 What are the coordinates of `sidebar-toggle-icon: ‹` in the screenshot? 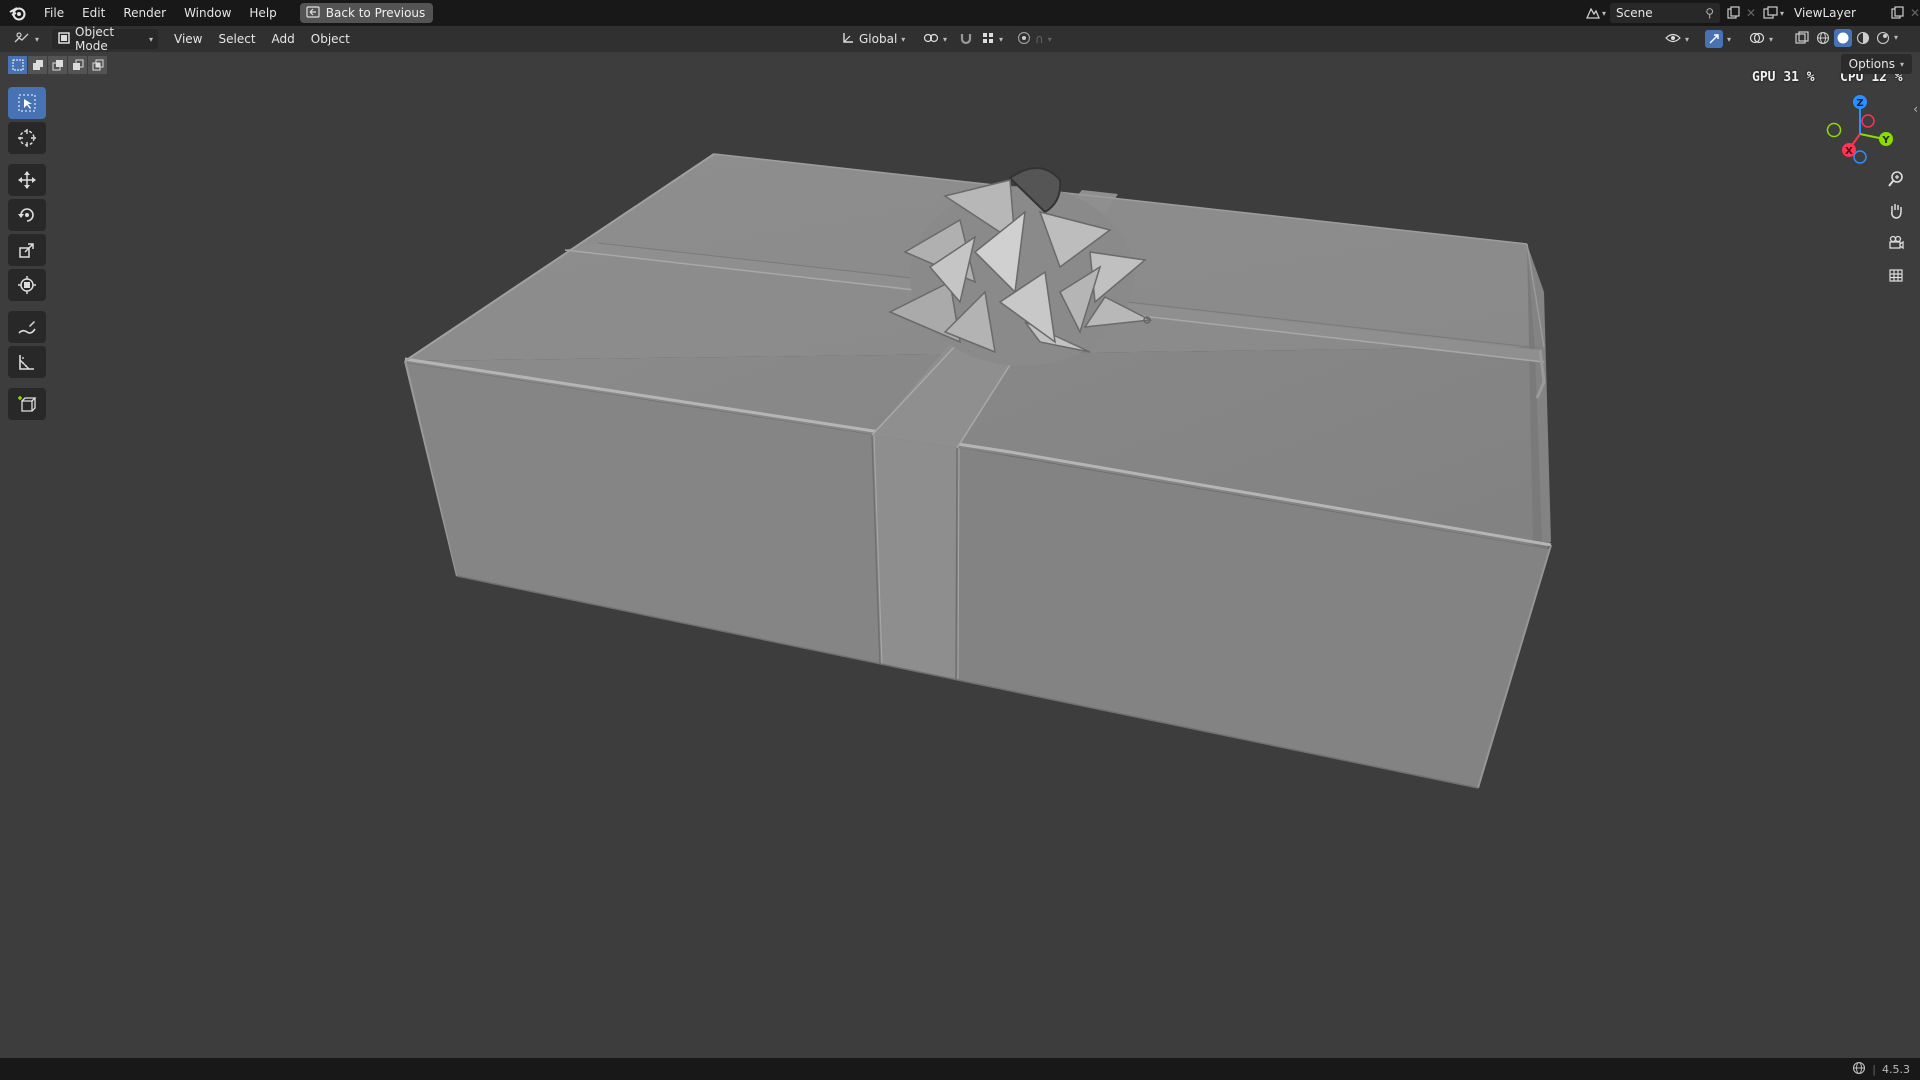 It's located at (1915, 109).